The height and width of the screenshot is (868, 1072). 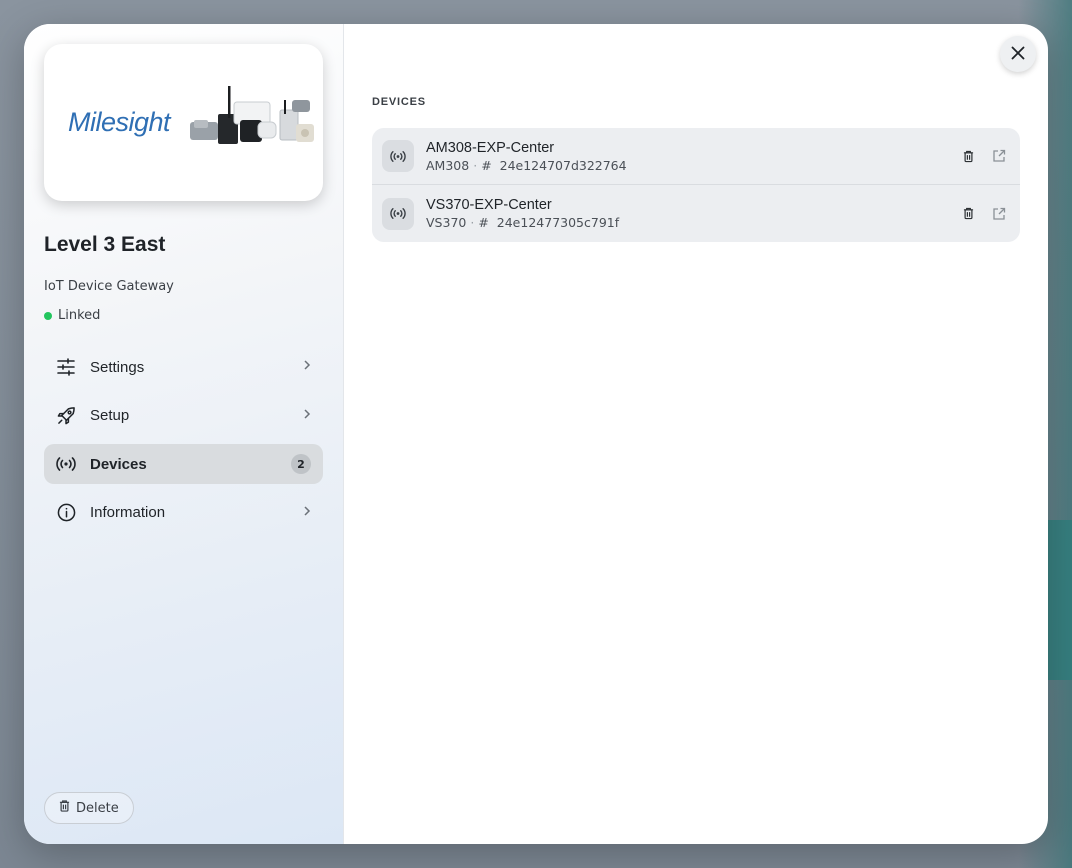 I want to click on sidebar-item-label: Devices, so click(x=118, y=464).